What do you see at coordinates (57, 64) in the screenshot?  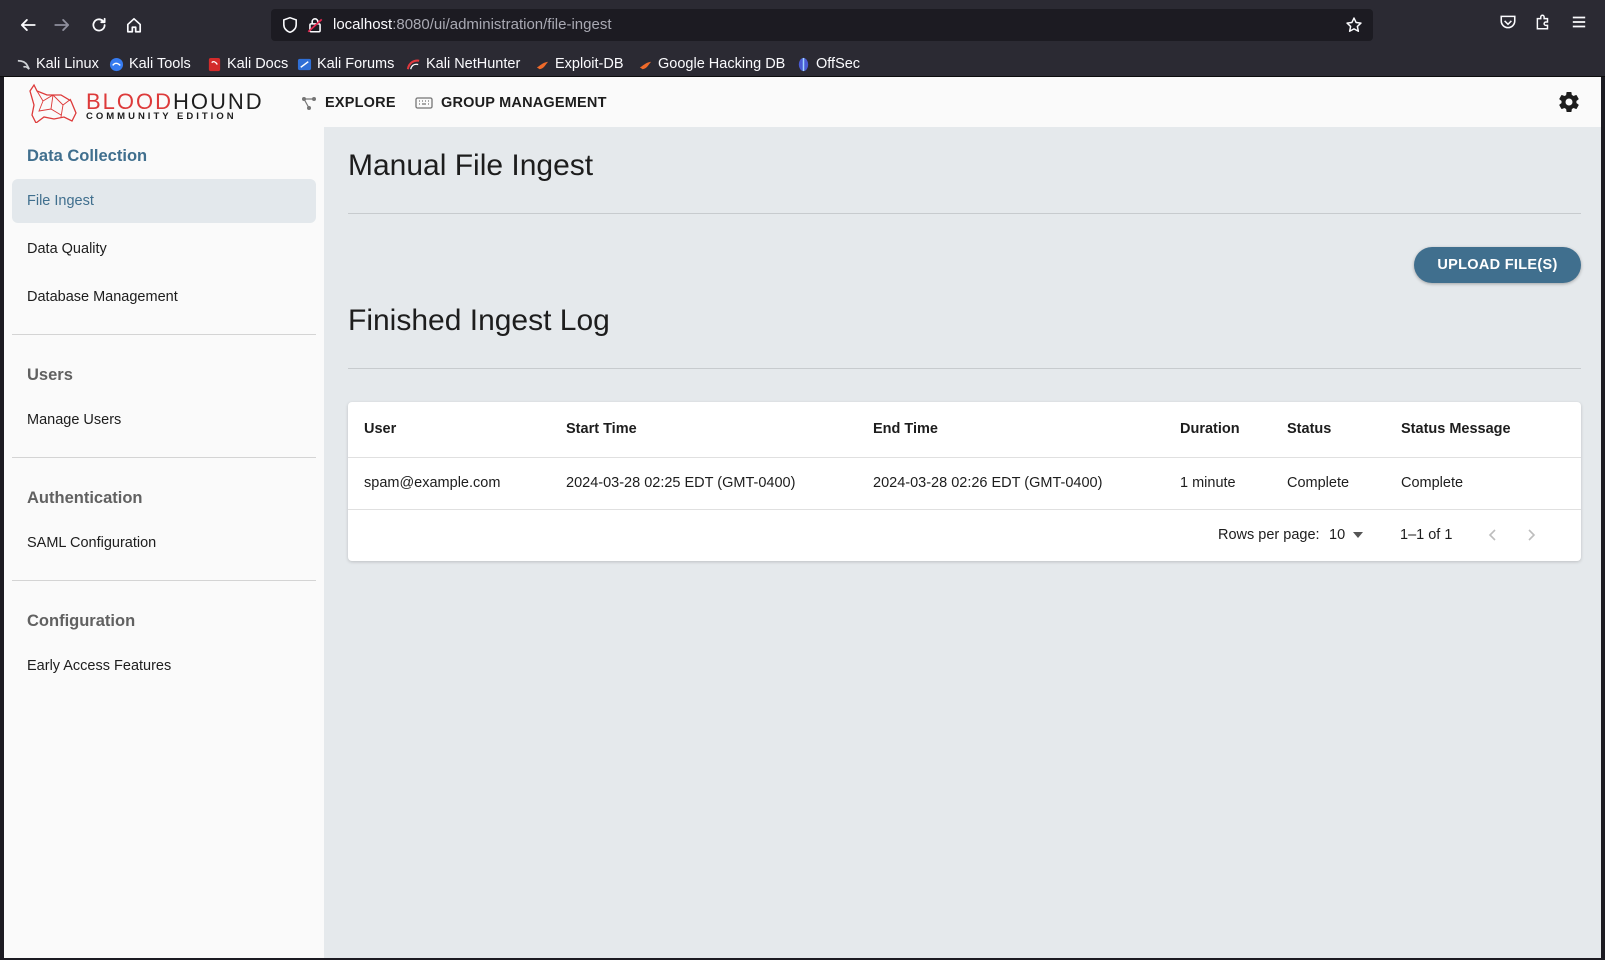 I see `bookmark-kali-linux: Kali Linux` at bounding box center [57, 64].